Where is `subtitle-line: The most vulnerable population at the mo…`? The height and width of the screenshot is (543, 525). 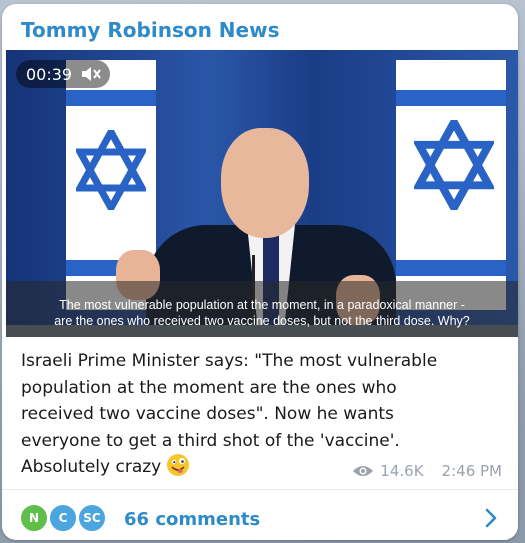
subtitle-line: The most vulnerable population at the mo… is located at coordinates (262, 305).